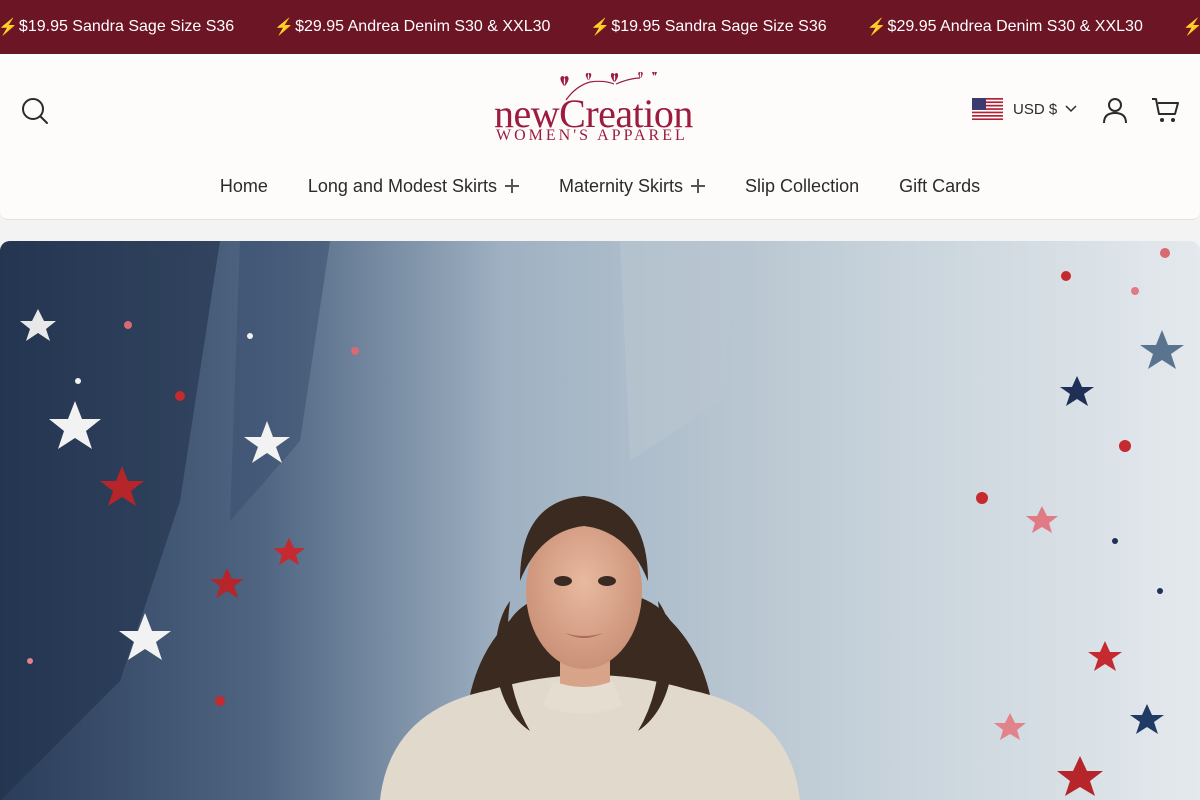 The image size is (1200, 800). I want to click on nav-item-maternity-skirts: Maternity Skirts, so click(632, 186).